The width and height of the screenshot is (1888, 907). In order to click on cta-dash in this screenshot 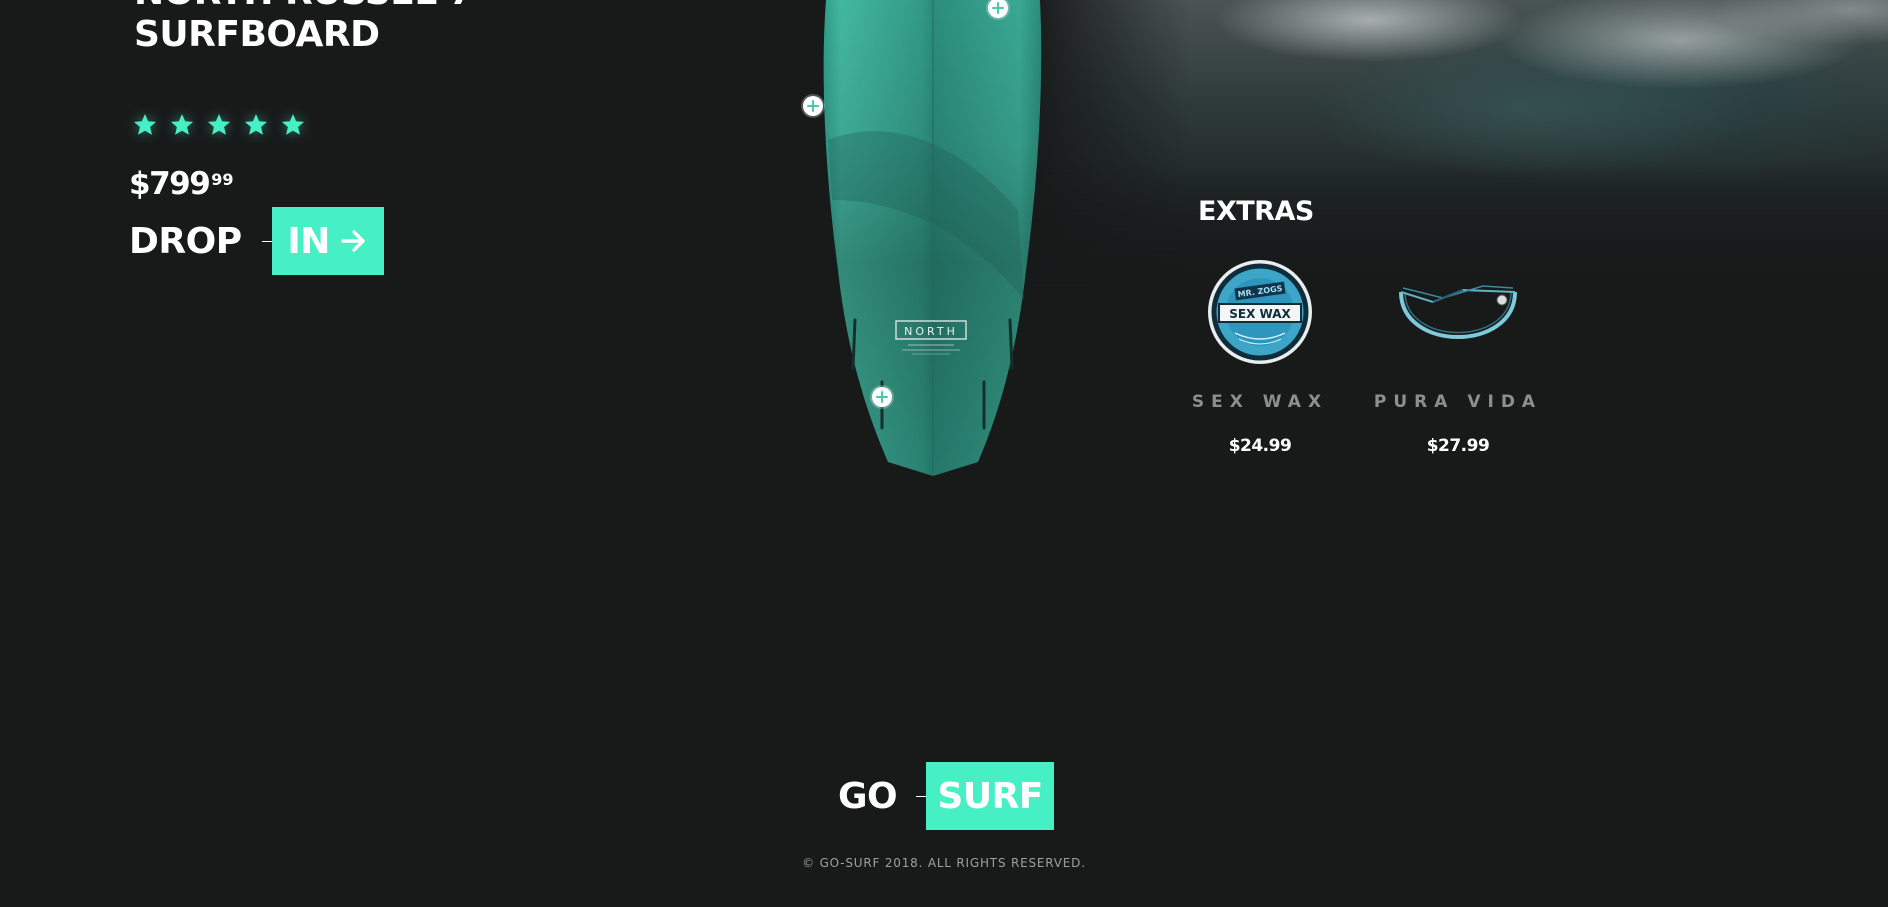, I will do `click(266, 241)`.